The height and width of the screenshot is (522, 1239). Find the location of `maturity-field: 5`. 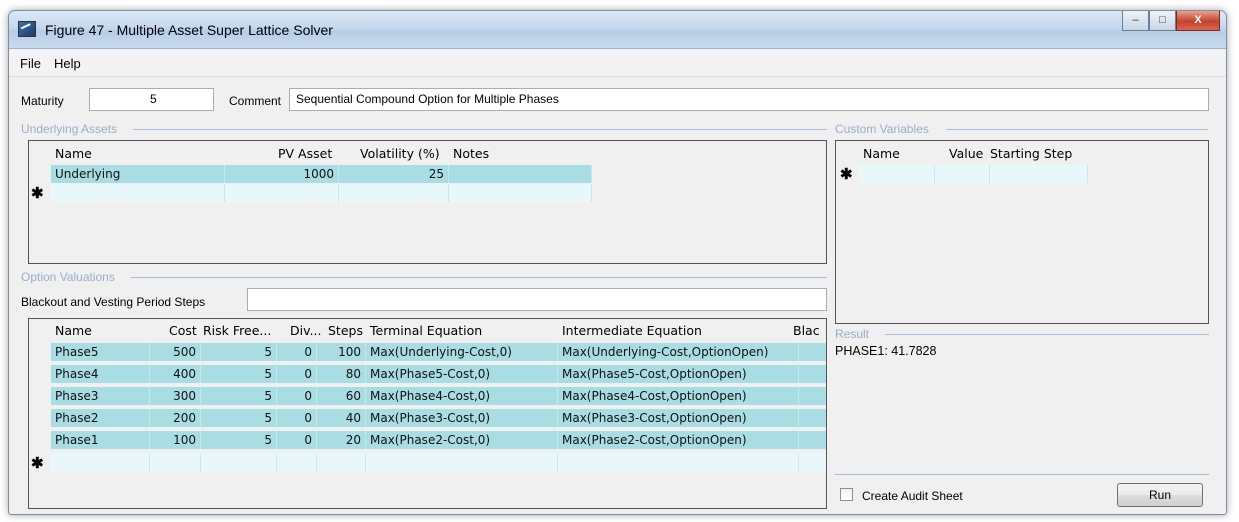

maturity-field: 5 is located at coordinates (151, 99).